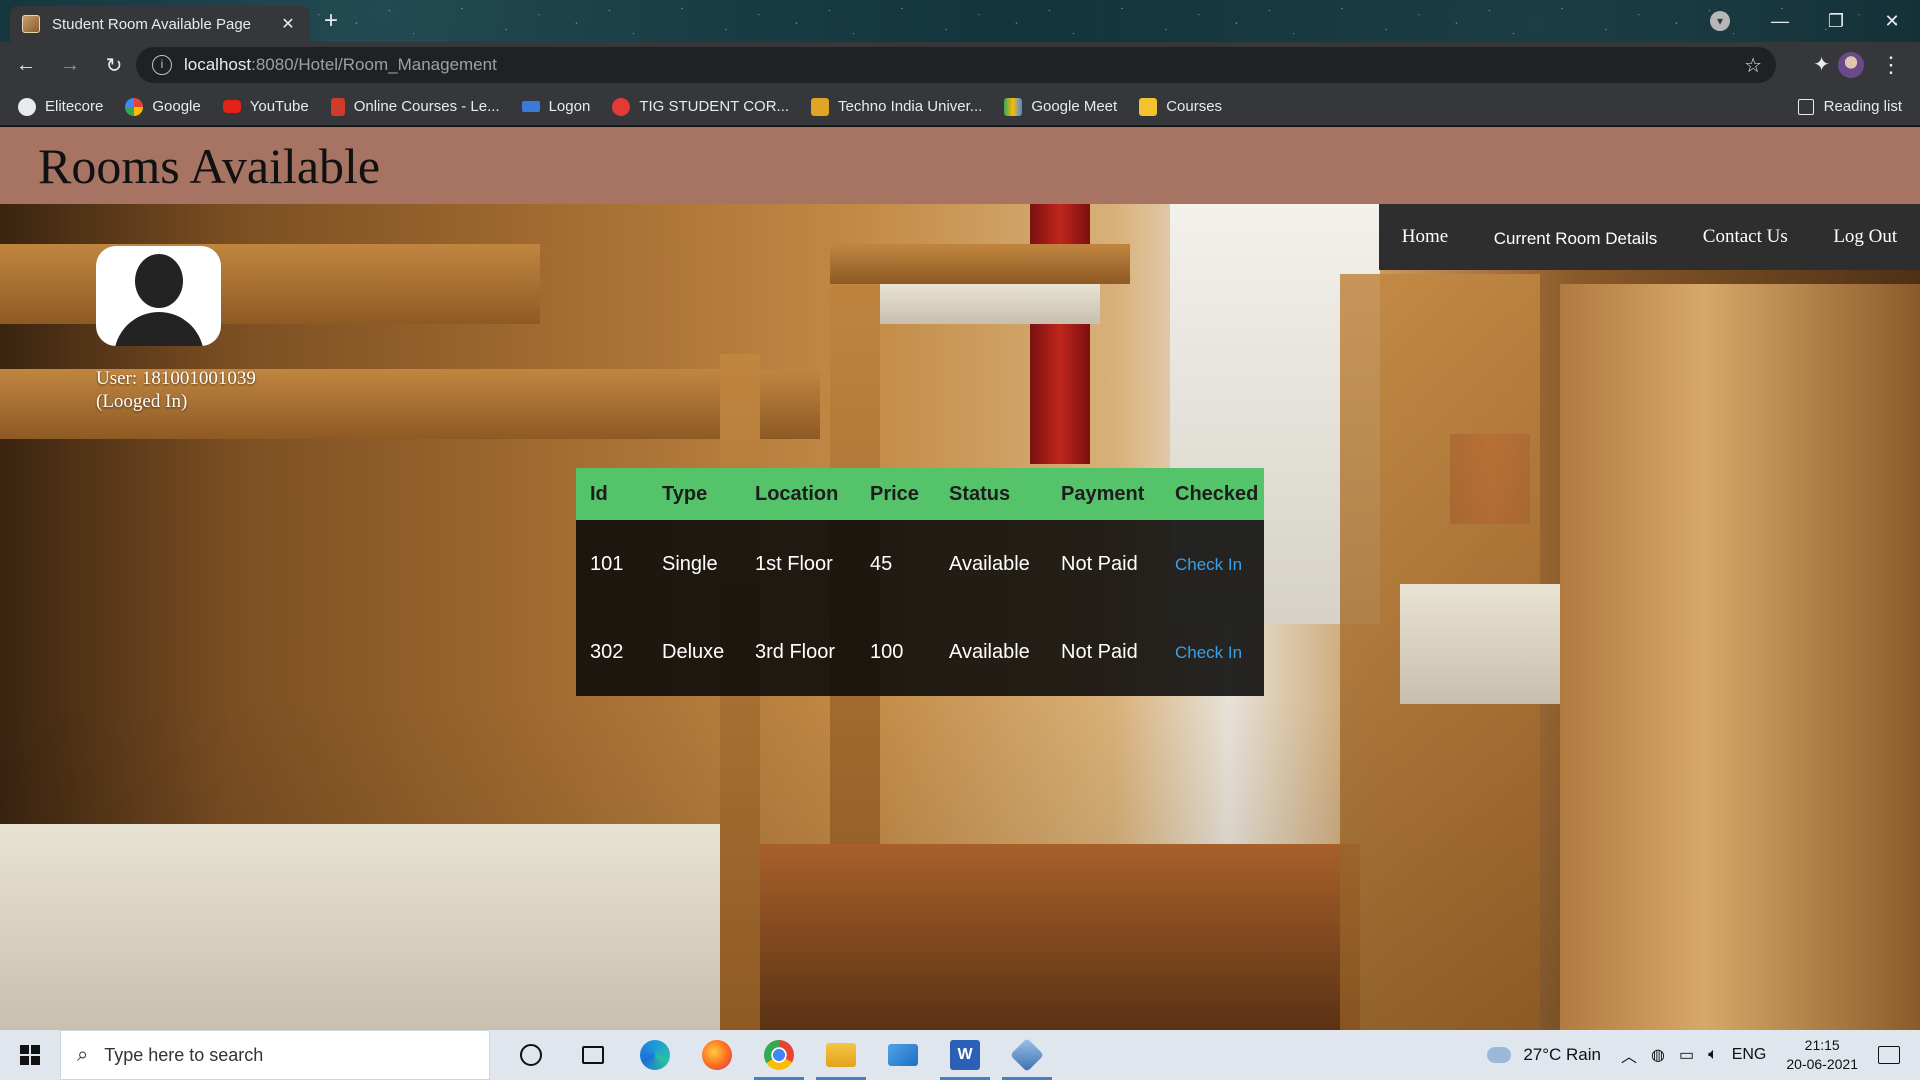 The width and height of the screenshot is (1920, 1080). What do you see at coordinates (1208, 652) in the screenshot?
I see `check-in-link-302: Check In` at bounding box center [1208, 652].